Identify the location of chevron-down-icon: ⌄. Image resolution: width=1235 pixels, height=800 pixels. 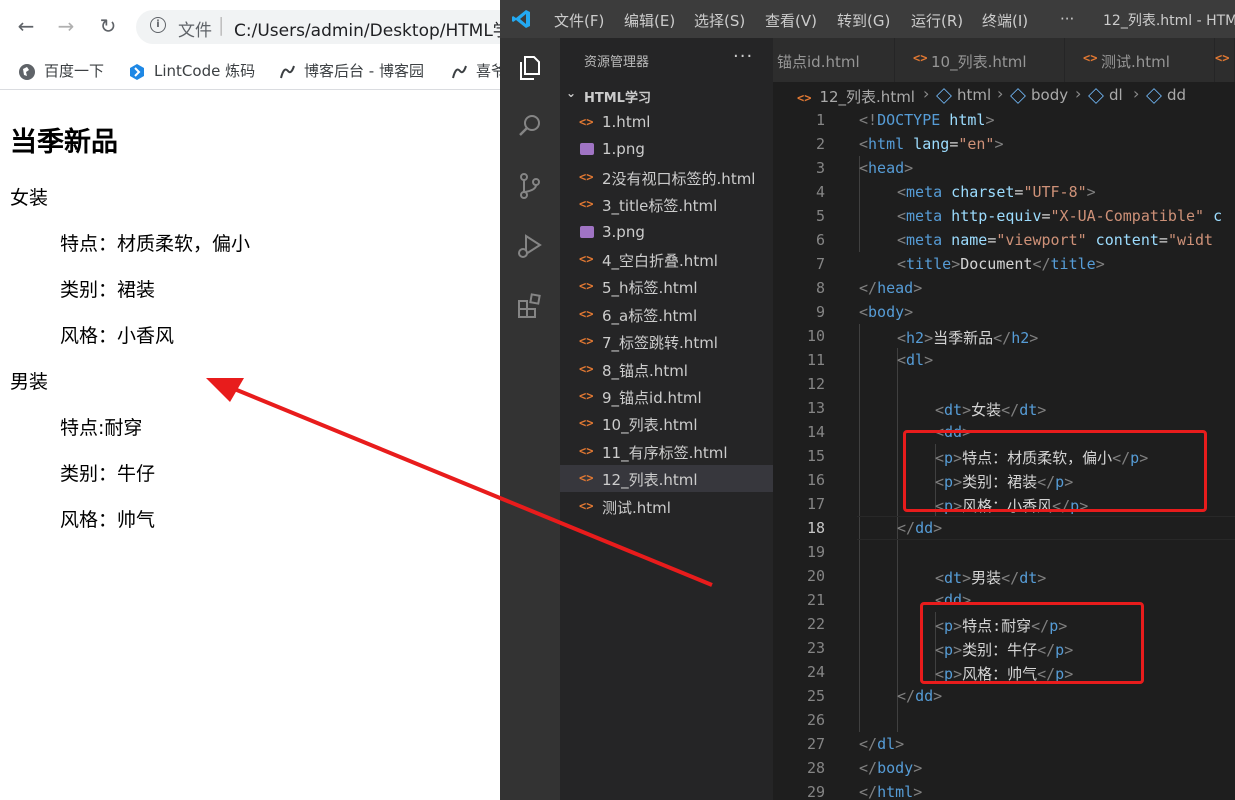
(571, 93).